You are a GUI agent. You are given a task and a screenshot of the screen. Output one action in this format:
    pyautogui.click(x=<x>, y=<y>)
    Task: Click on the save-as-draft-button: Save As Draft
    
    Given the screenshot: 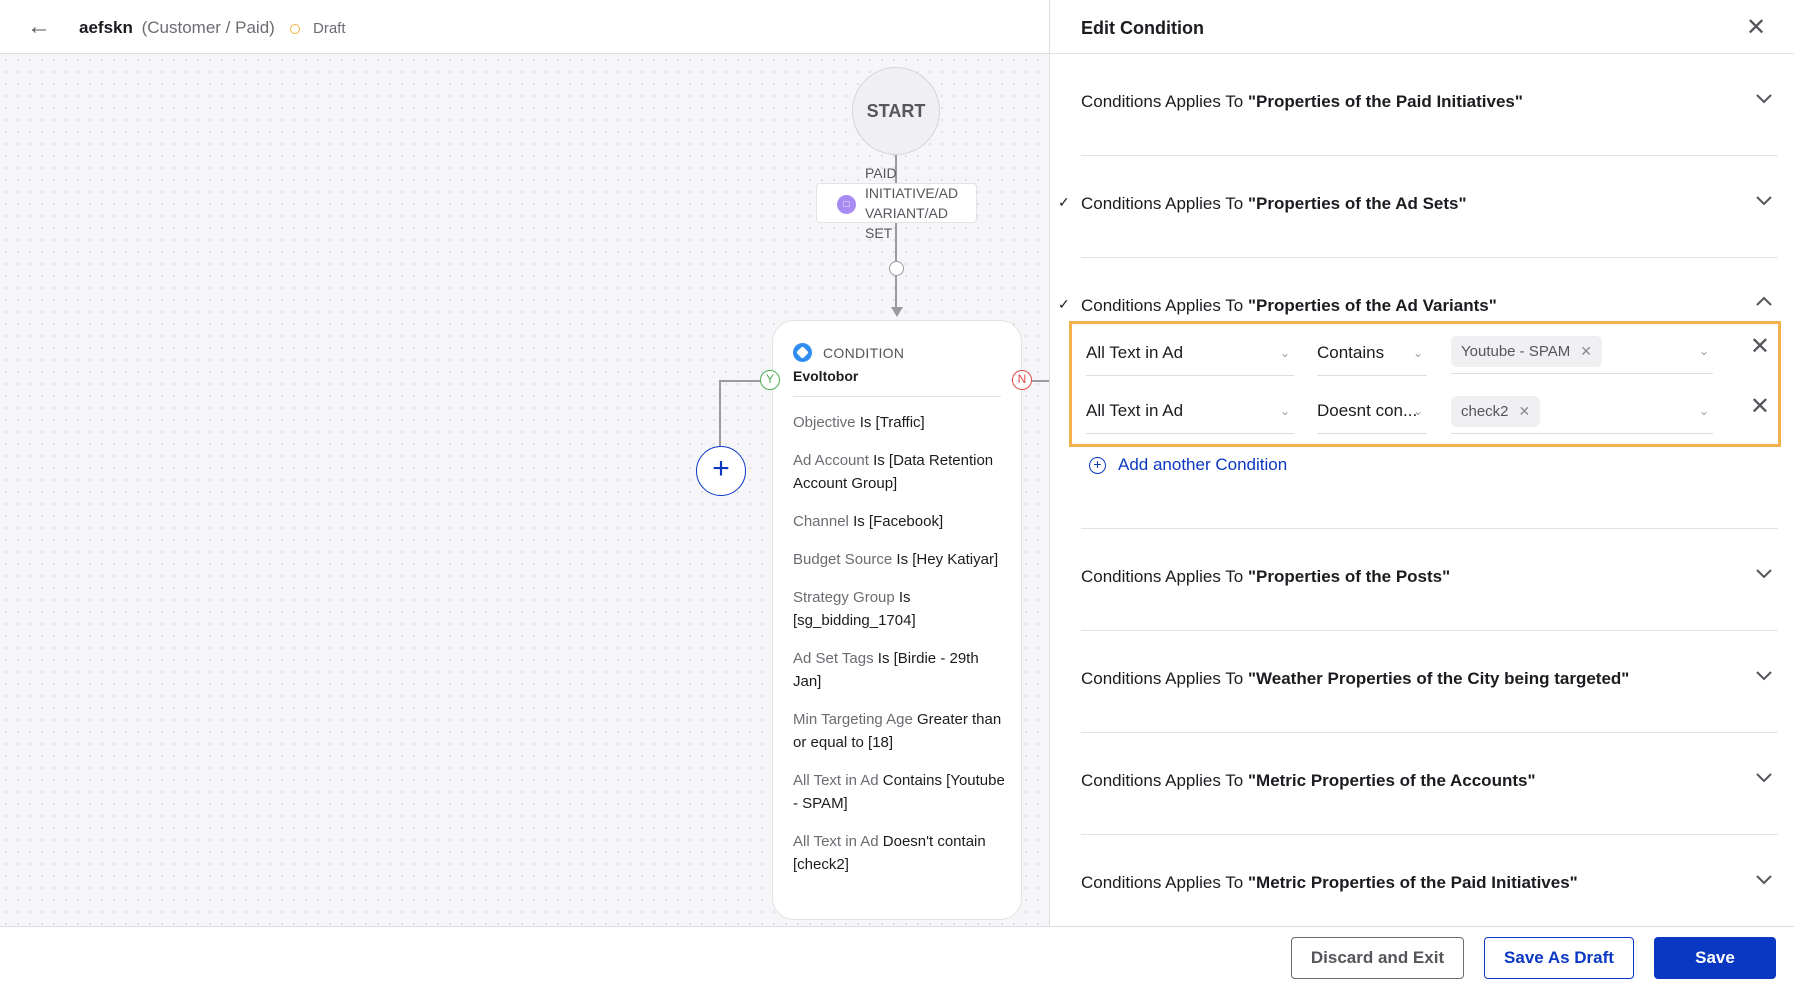 What is the action you would take?
    pyautogui.click(x=1559, y=958)
    